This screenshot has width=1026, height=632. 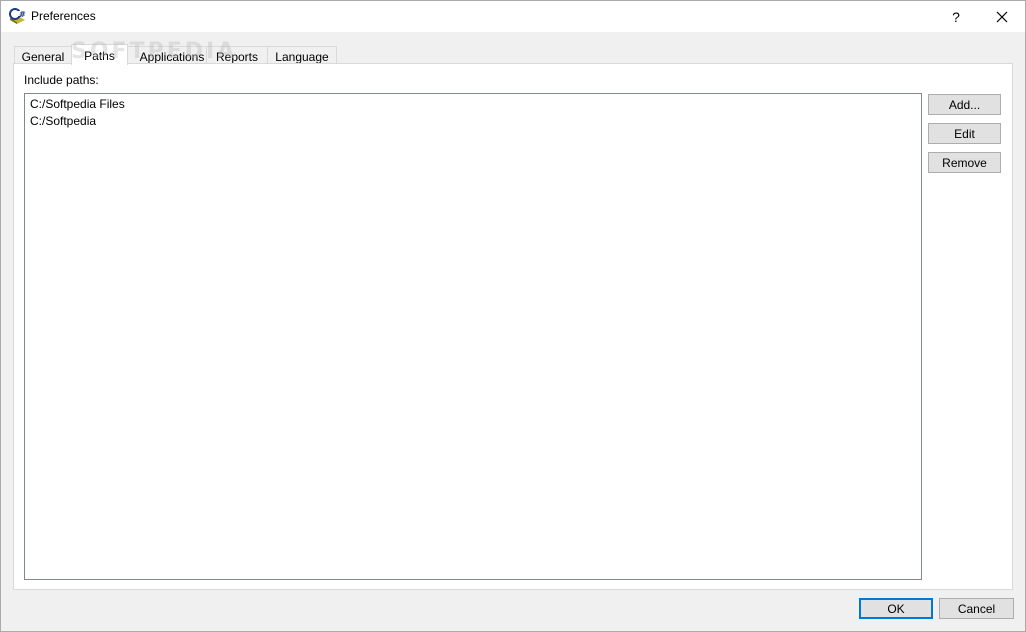 What do you see at coordinates (964, 162) in the screenshot?
I see `remove-button: Remove` at bounding box center [964, 162].